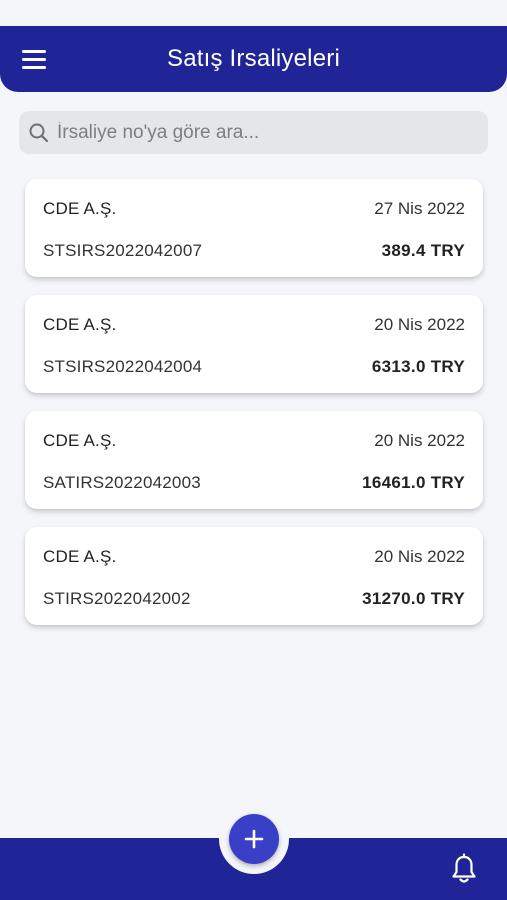 The image size is (507, 900). What do you see at coordinates (413, 598) in the screenshot?
I see `waybill-amount: 31270.0 TRY` at bounding box center [413, 598].